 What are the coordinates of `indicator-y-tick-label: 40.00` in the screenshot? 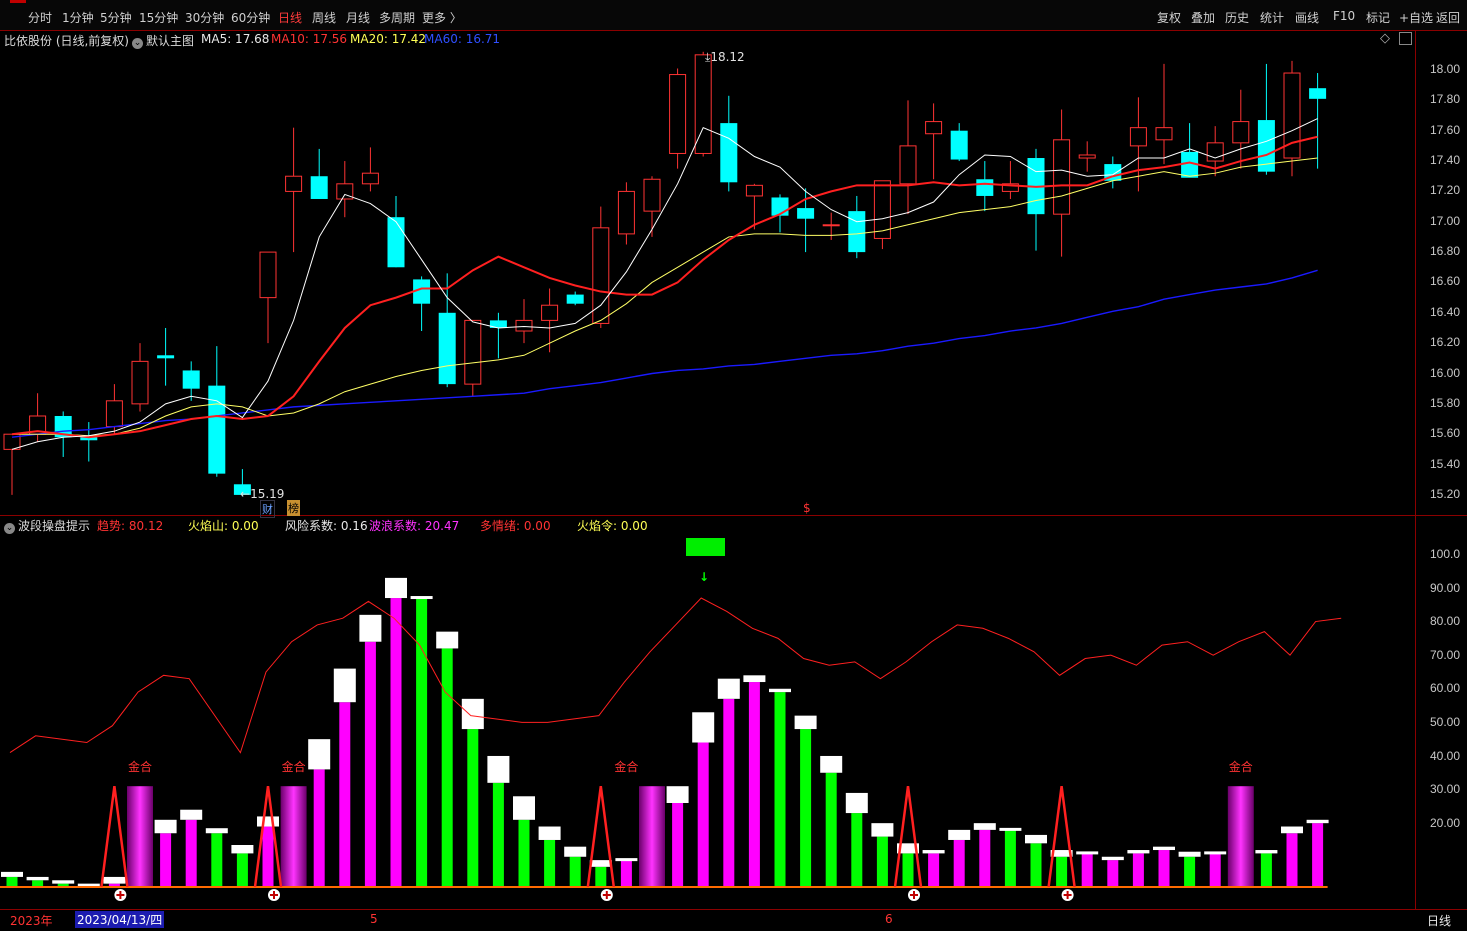 It's located at (1445, 755).